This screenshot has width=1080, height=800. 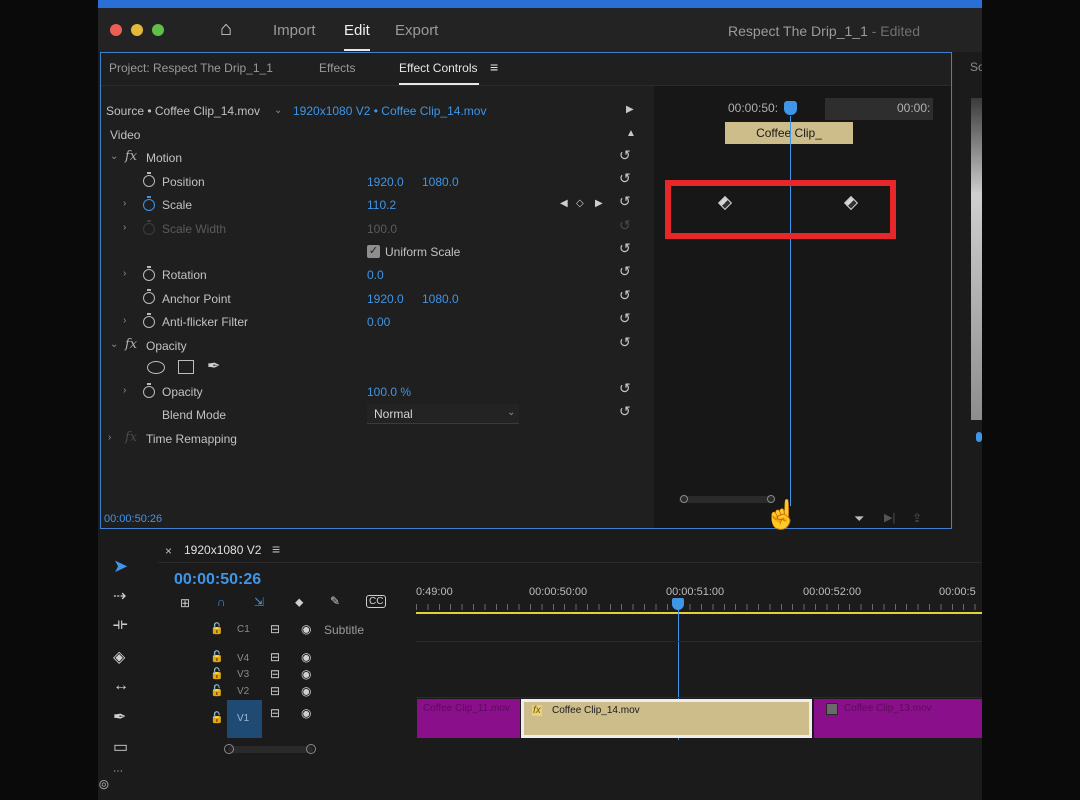 I want to click on tab-import: Import, so click(x=294, y=30).